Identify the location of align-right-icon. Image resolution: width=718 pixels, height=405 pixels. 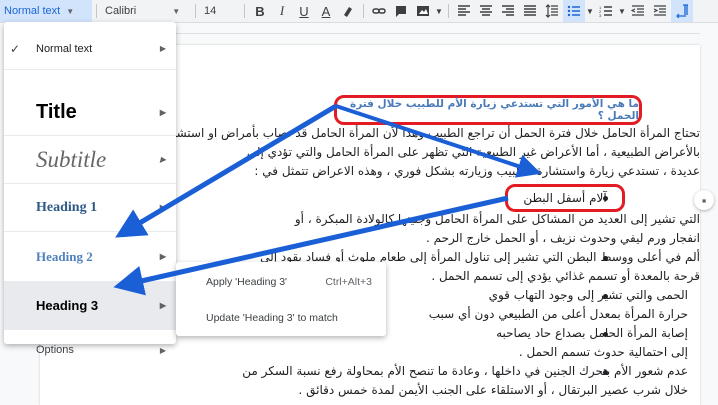
(508, 10).